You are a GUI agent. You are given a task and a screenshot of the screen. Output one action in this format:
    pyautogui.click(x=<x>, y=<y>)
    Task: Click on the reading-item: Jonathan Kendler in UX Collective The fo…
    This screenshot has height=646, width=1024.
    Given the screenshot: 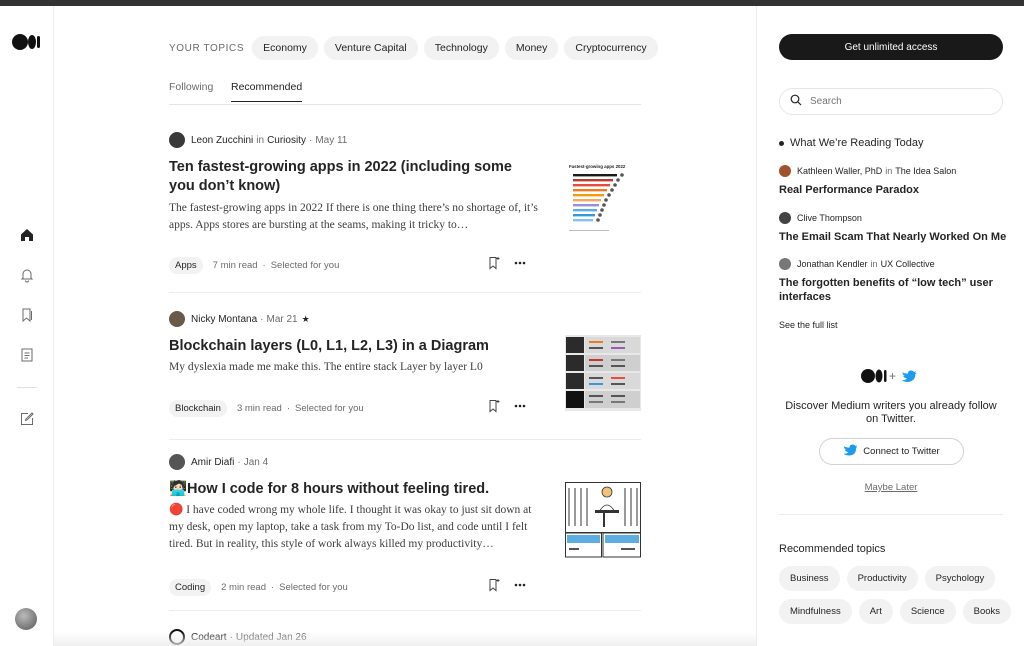 What is the action you would take?
    pyautogui.click(x=894, y=281)
    